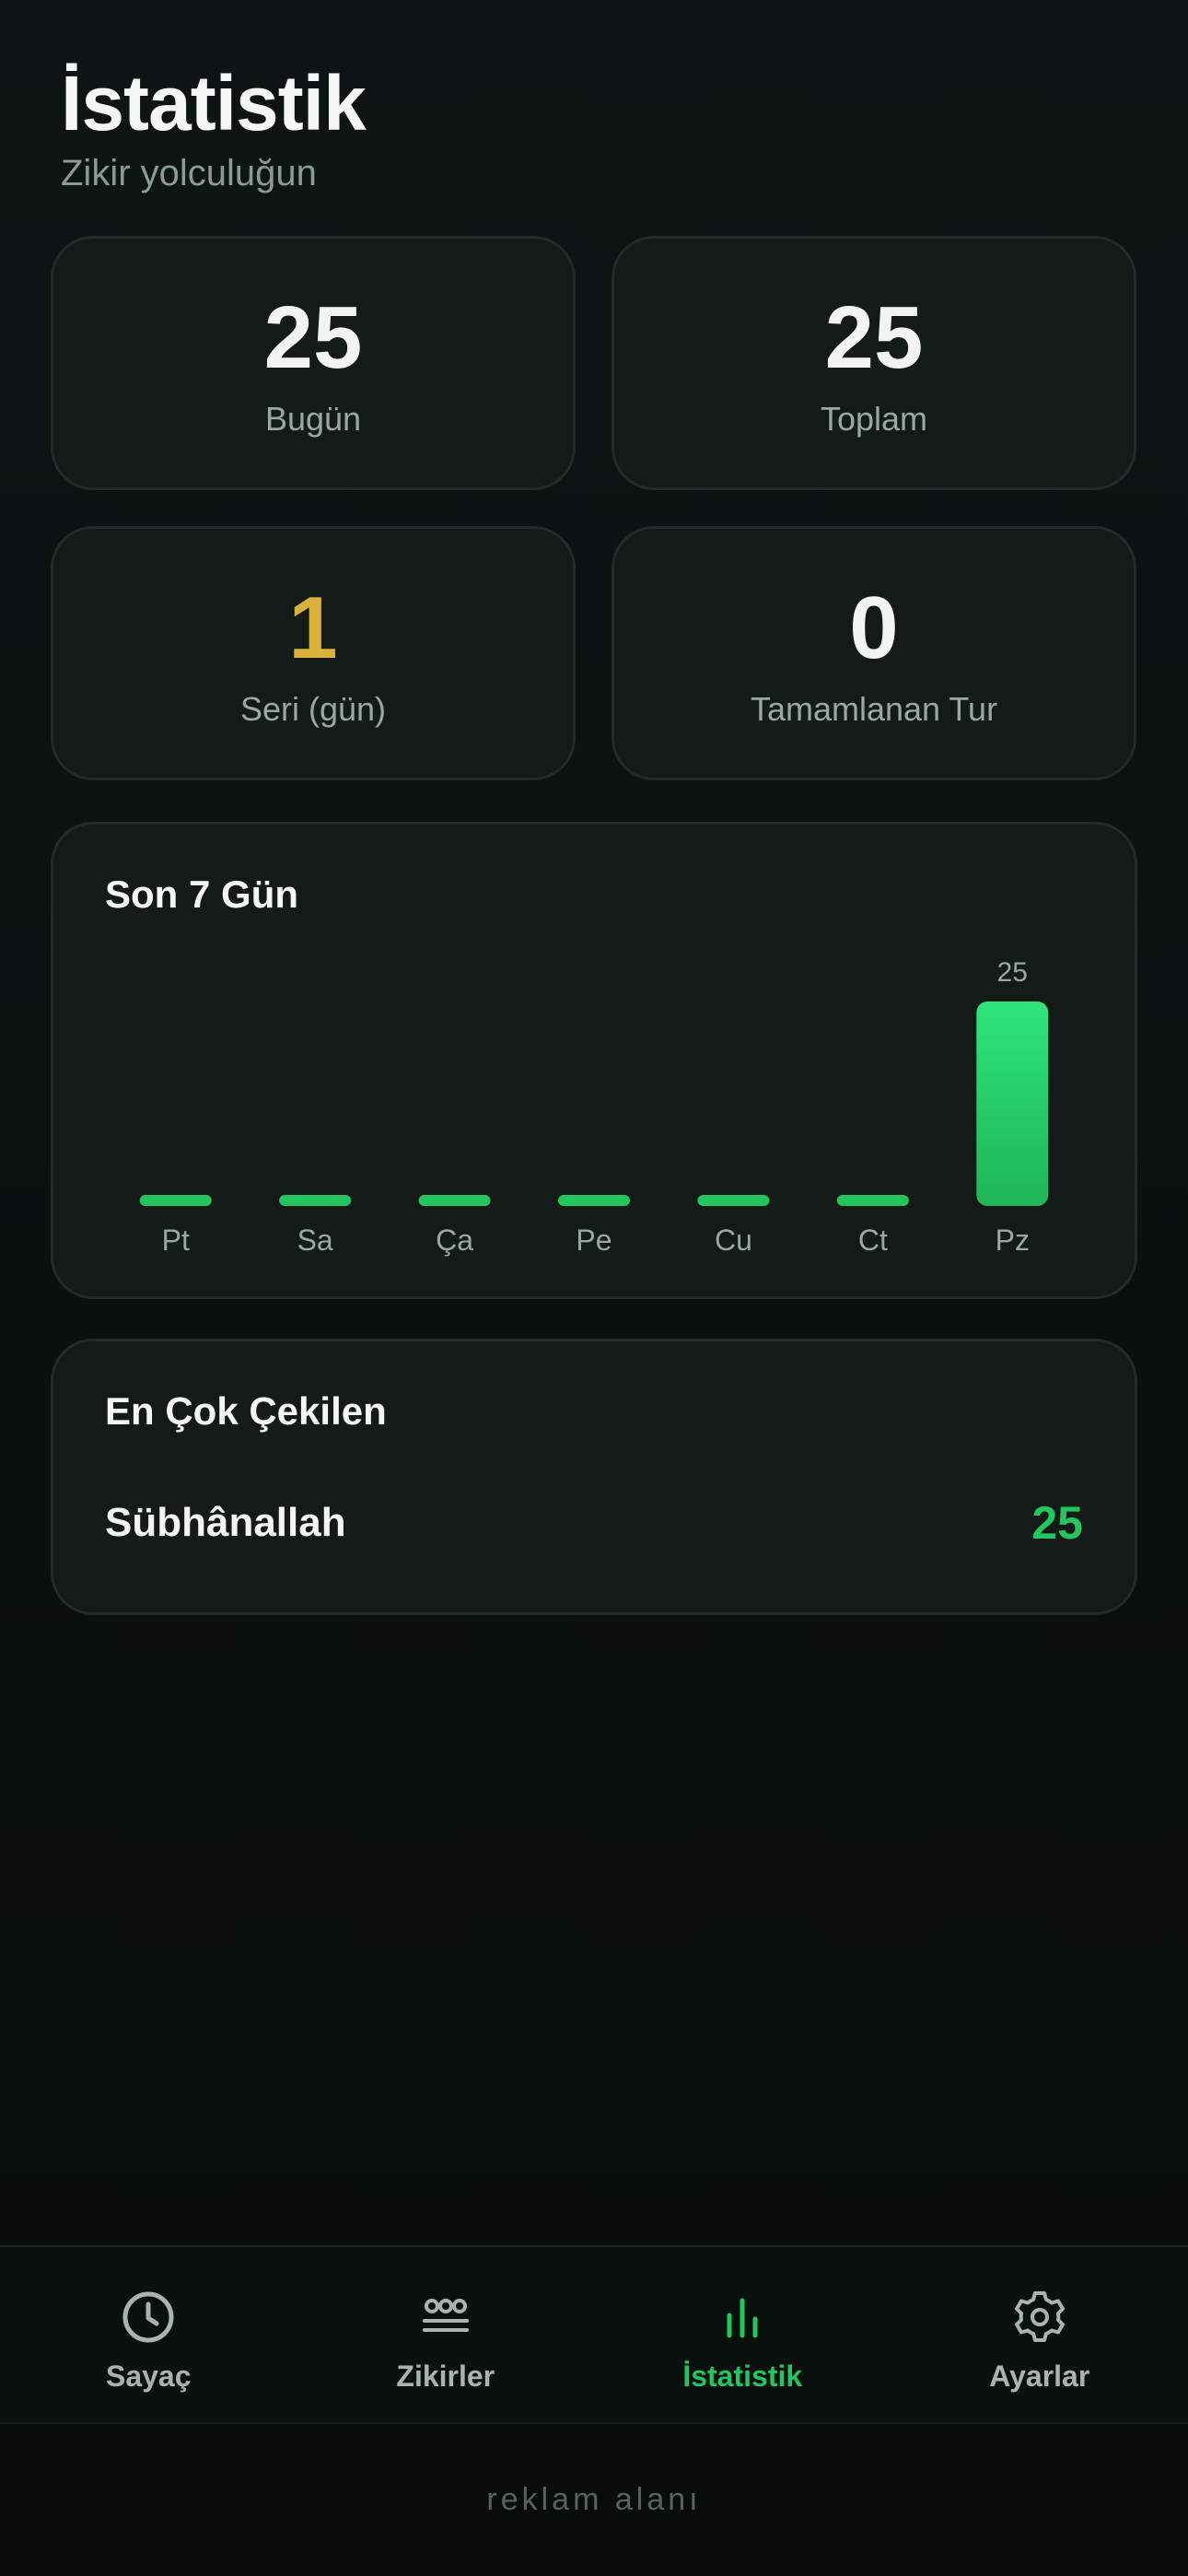 The image size is (1188, 2576). I want to click on beads-icon, so click(445, 2315).